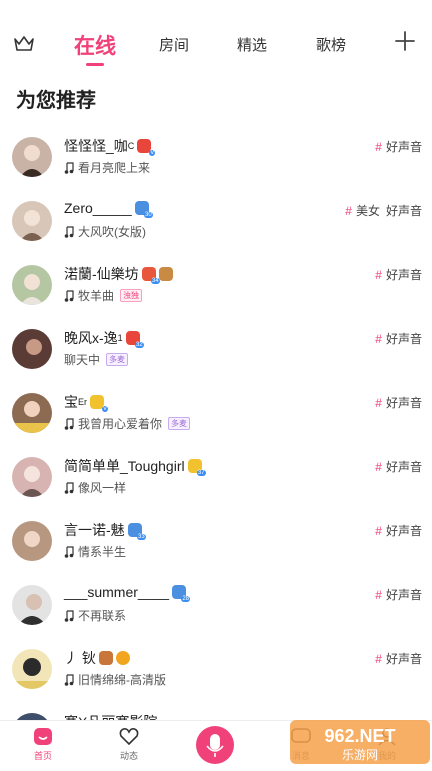 Image resolution: width=432 pixels, height=771 pixels. Describe the element at coordinates (112, 232) in the screenshot. I see `song-title: 大风吹(女版)` at that location.